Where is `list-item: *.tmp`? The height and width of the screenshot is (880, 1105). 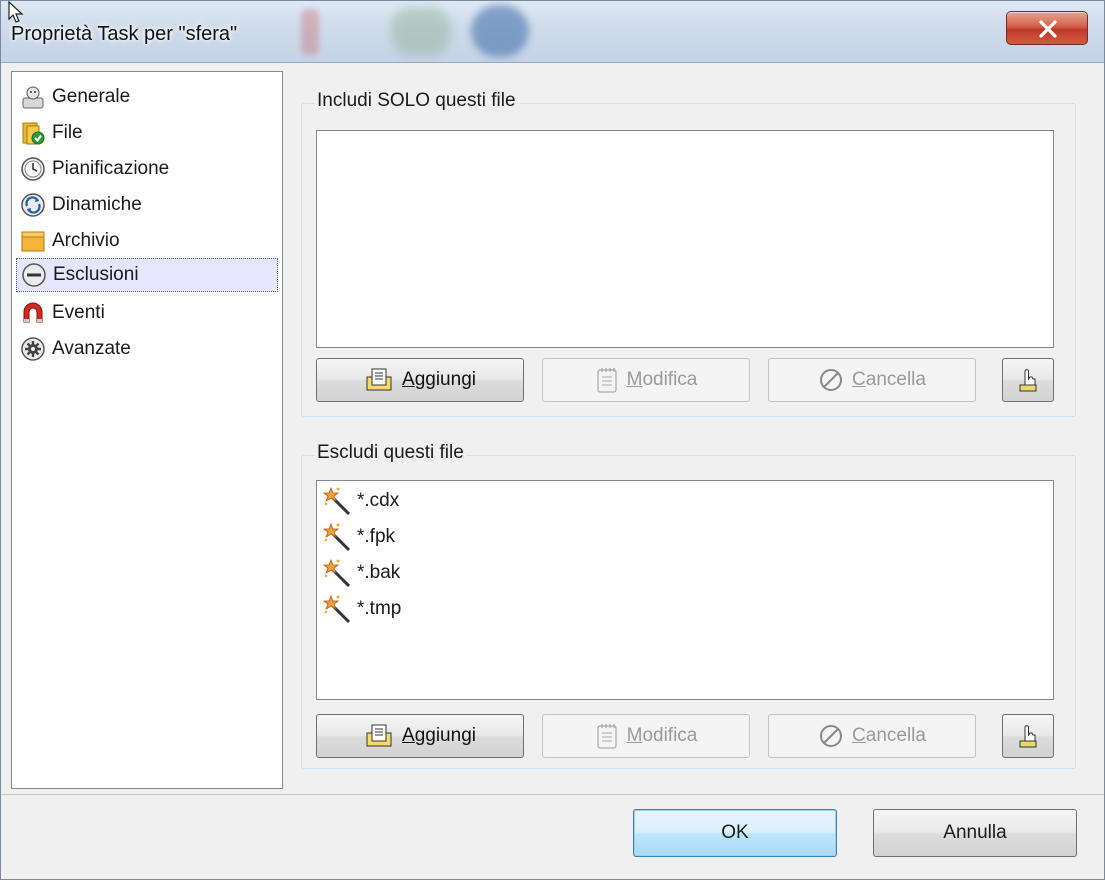
list-item: *.tmp is located at coordinates (362, 609).